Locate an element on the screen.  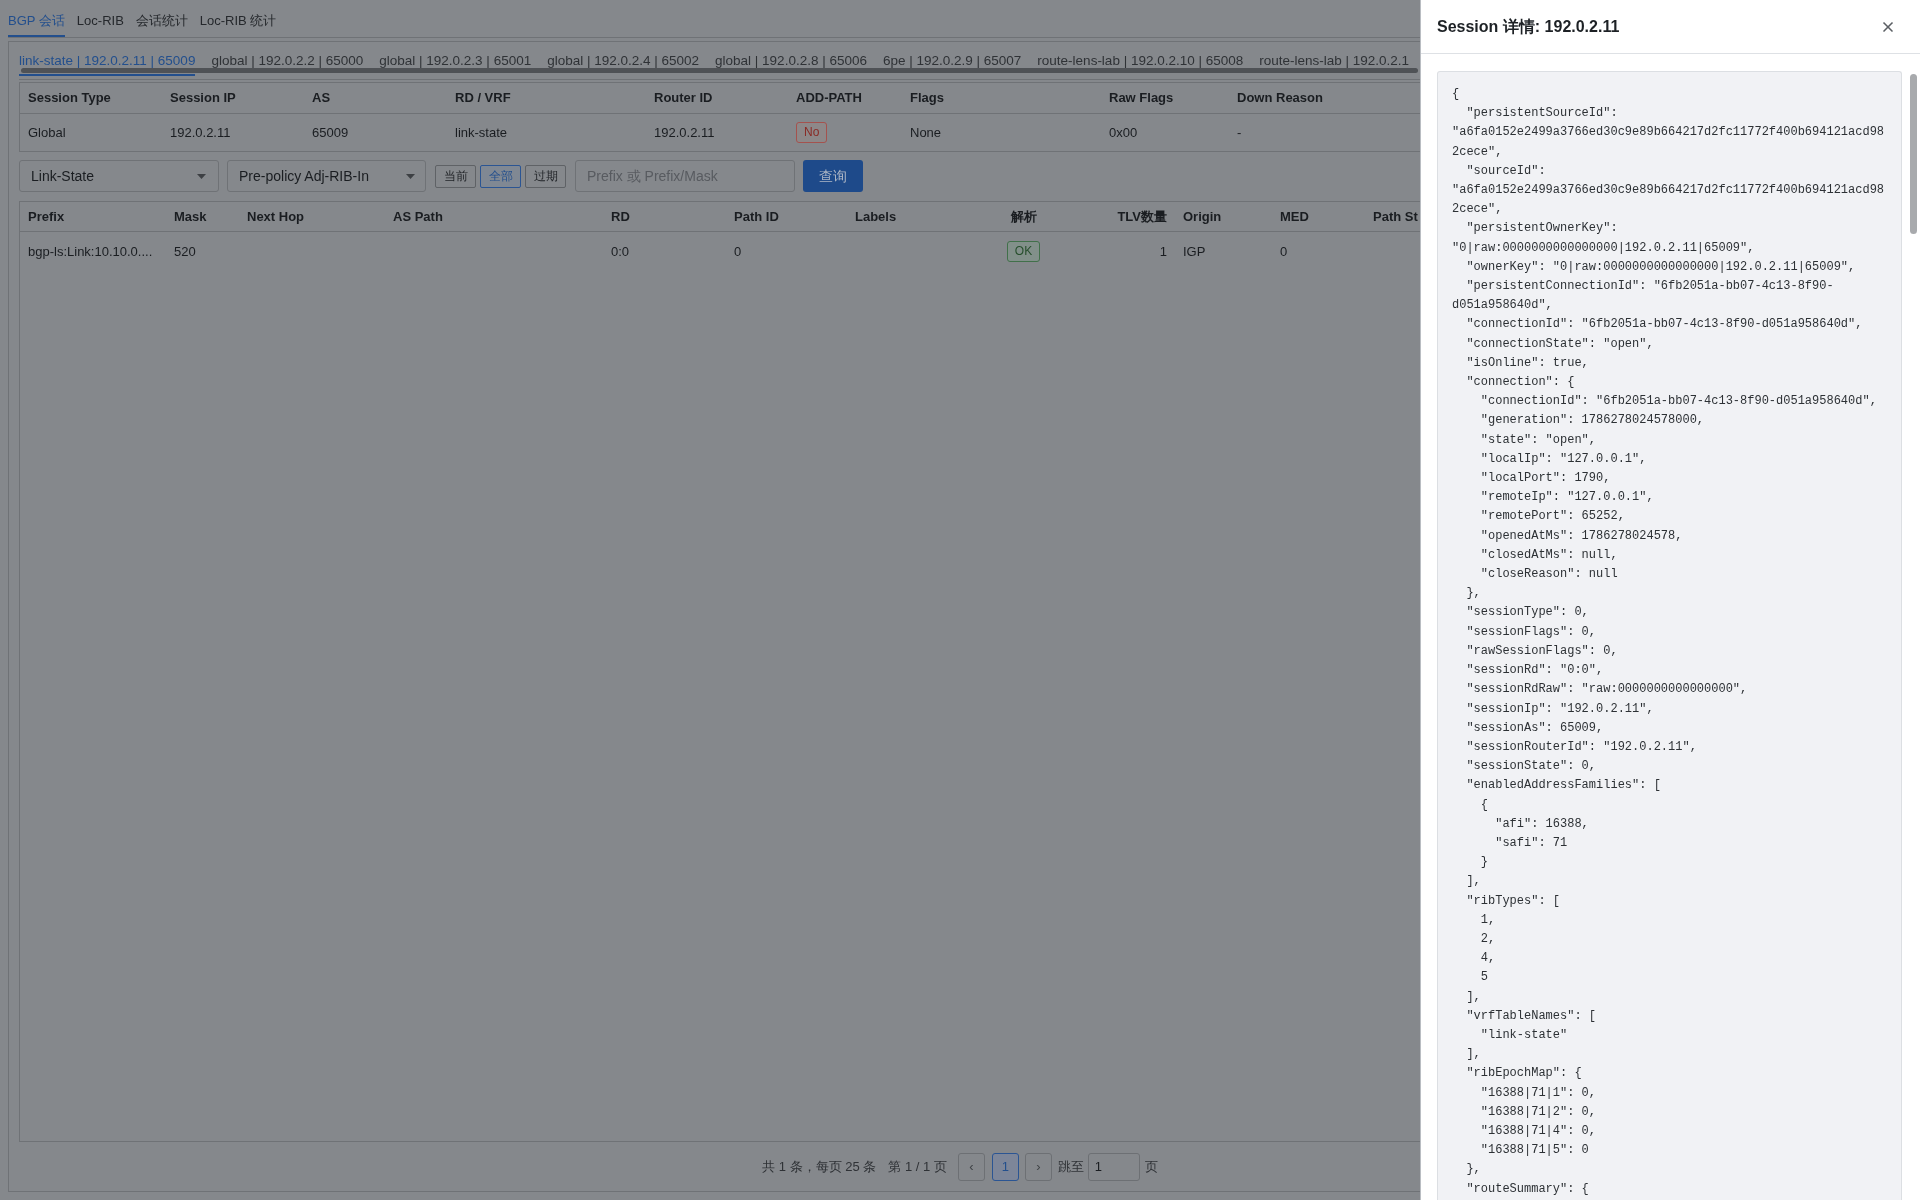
rib-select: Pre-policy Adj-RIB-In is located at coordinates (326, 176).